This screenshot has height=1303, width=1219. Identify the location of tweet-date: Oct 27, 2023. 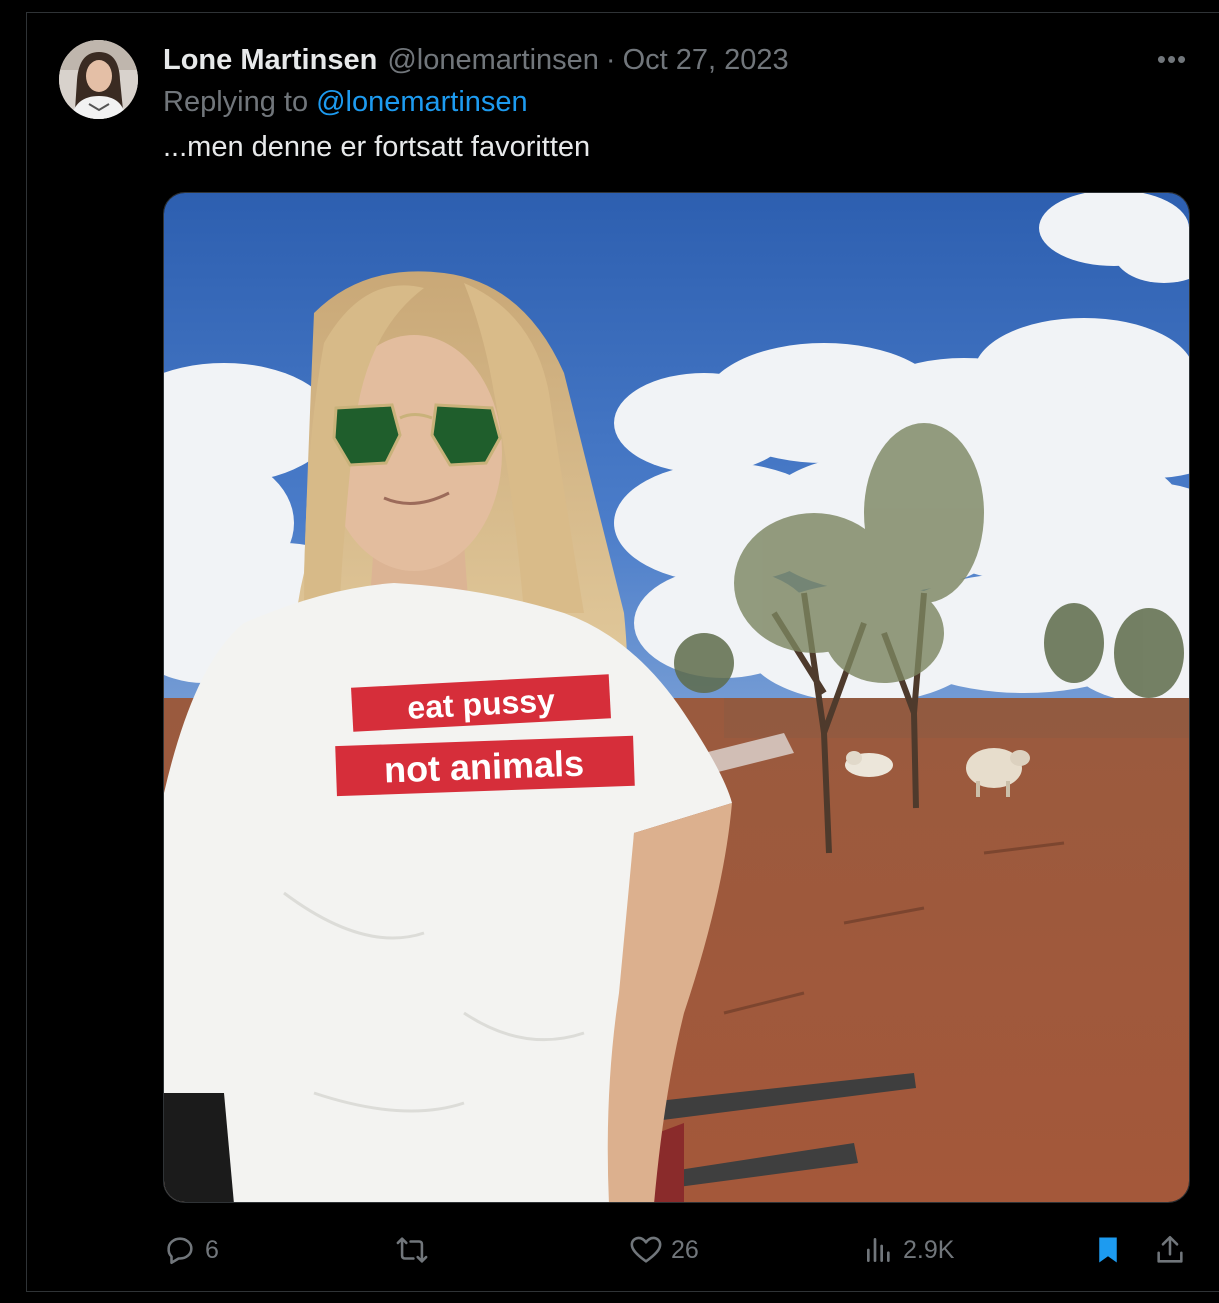
(706, 60).